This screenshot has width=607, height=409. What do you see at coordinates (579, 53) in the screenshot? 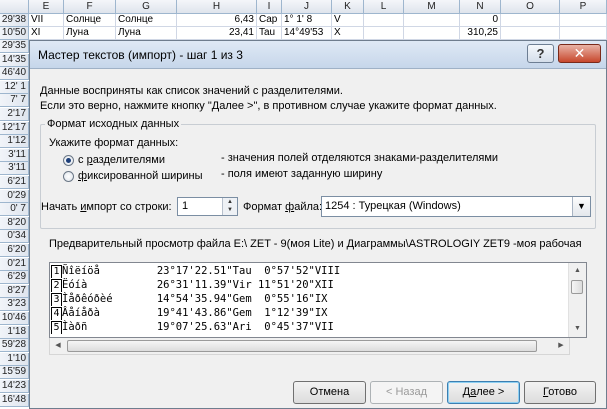
I see `close-button: ✕` at bounding box center [579, 53].